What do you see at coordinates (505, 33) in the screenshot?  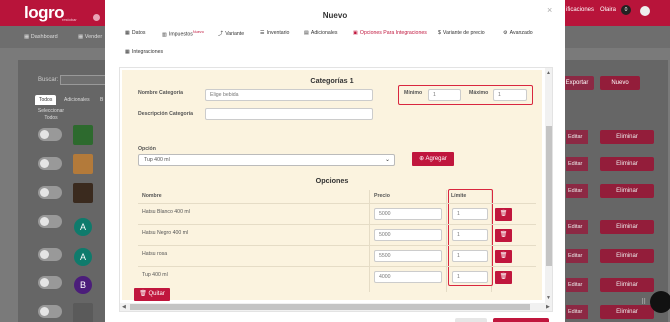 I see `gear-icon: ⚙` at bounding box center [505, 33].